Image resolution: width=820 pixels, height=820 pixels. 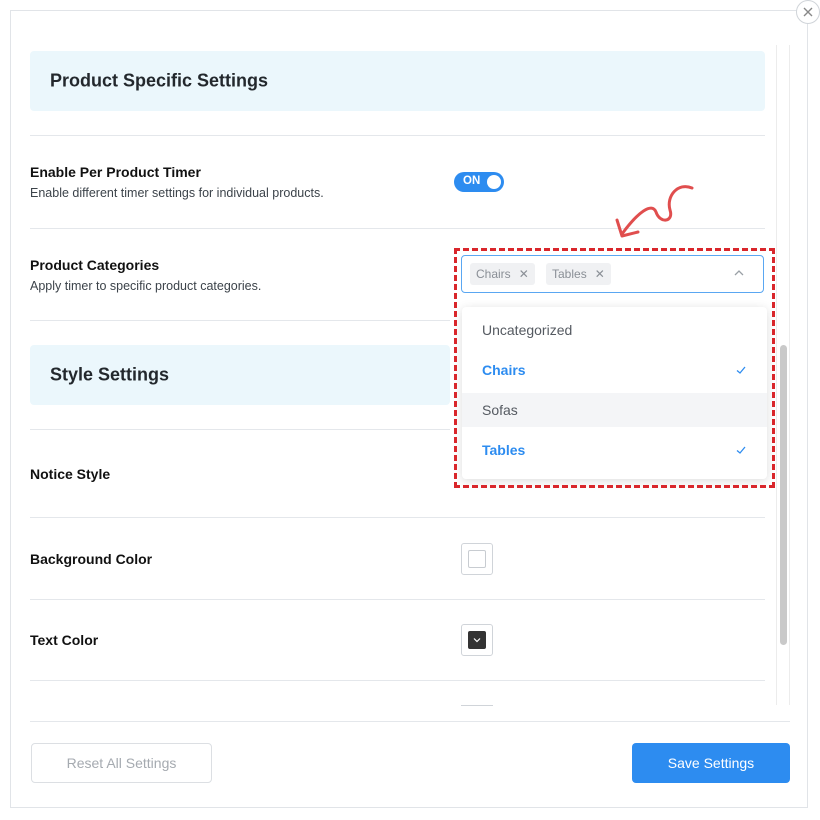 What do you see at coordinates (121, 763) in the screenshot?
I see `reset-all-settings-button: Reset All Settings` at bounding box center [121, 763].